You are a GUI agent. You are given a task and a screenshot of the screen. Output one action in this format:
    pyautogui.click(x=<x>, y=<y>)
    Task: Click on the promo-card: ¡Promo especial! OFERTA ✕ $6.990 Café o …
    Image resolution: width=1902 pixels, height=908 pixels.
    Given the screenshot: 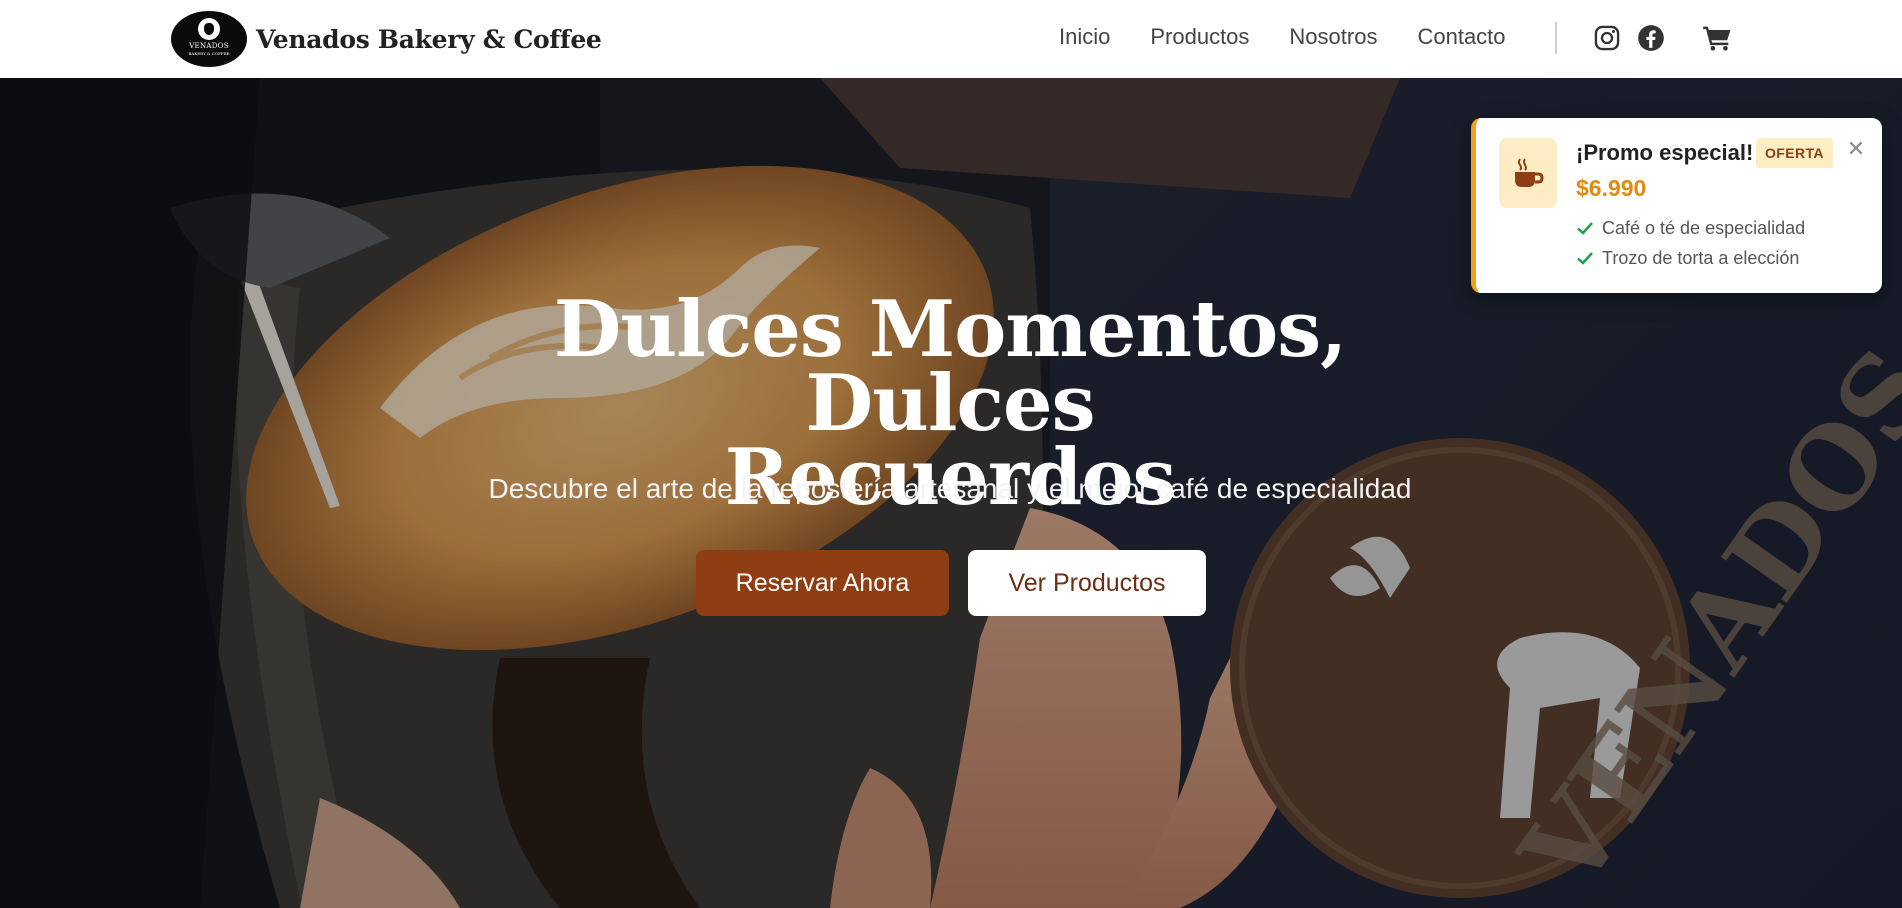 What is the action you would take?
    pyautogui.click(x=1676, y=205)
    